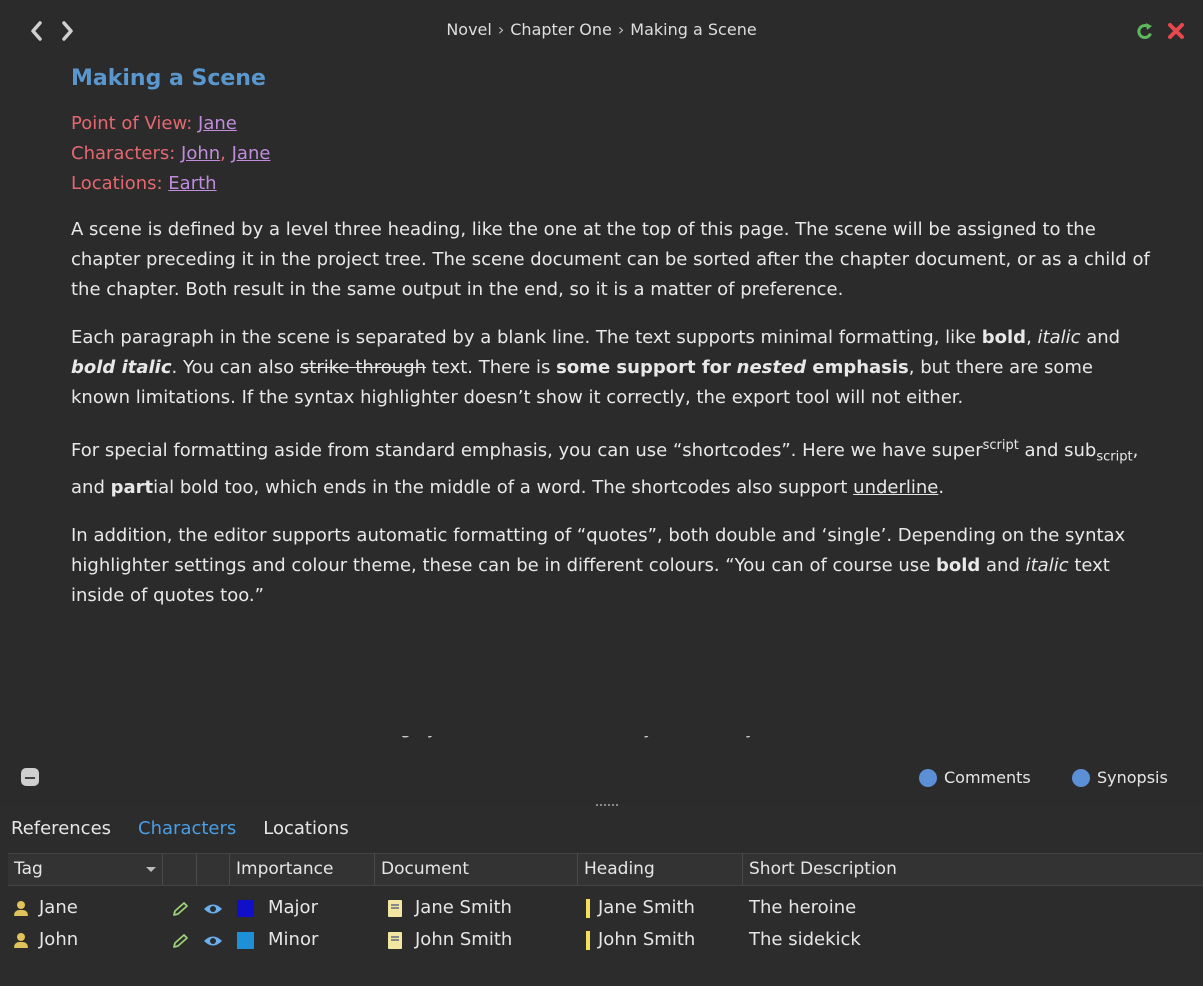  I want to click on tag-cell: John, so click(59, 939).